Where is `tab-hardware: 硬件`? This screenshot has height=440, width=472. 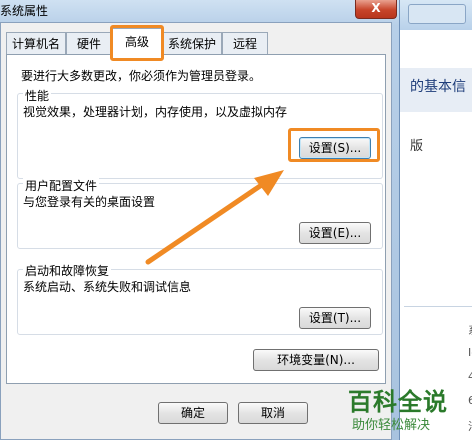 tab-hardware: 硬件 is located at coordinates (89, 43).